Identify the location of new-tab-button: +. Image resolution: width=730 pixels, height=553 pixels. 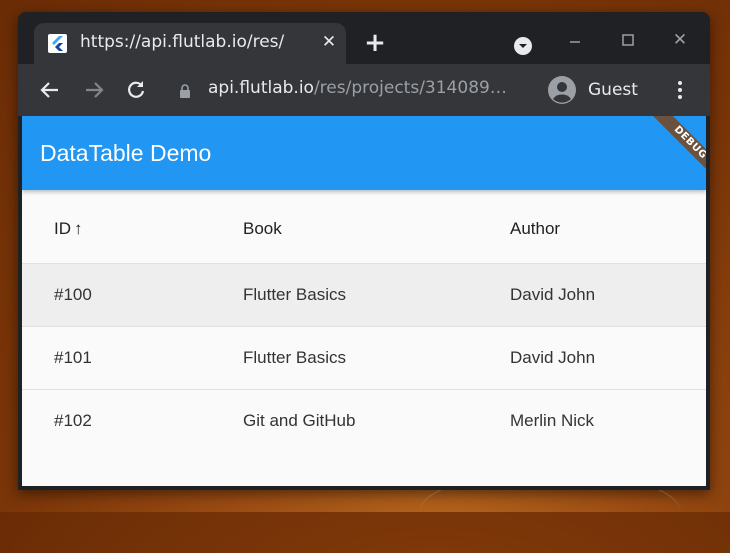
(375, 43).